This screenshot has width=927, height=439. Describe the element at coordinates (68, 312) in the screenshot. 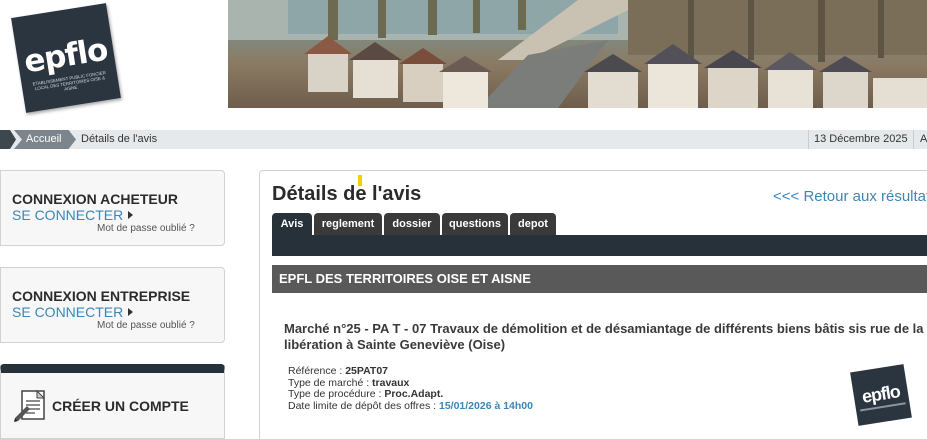

I see `entreprise-connect-label: SE CONNECTER` at that location.